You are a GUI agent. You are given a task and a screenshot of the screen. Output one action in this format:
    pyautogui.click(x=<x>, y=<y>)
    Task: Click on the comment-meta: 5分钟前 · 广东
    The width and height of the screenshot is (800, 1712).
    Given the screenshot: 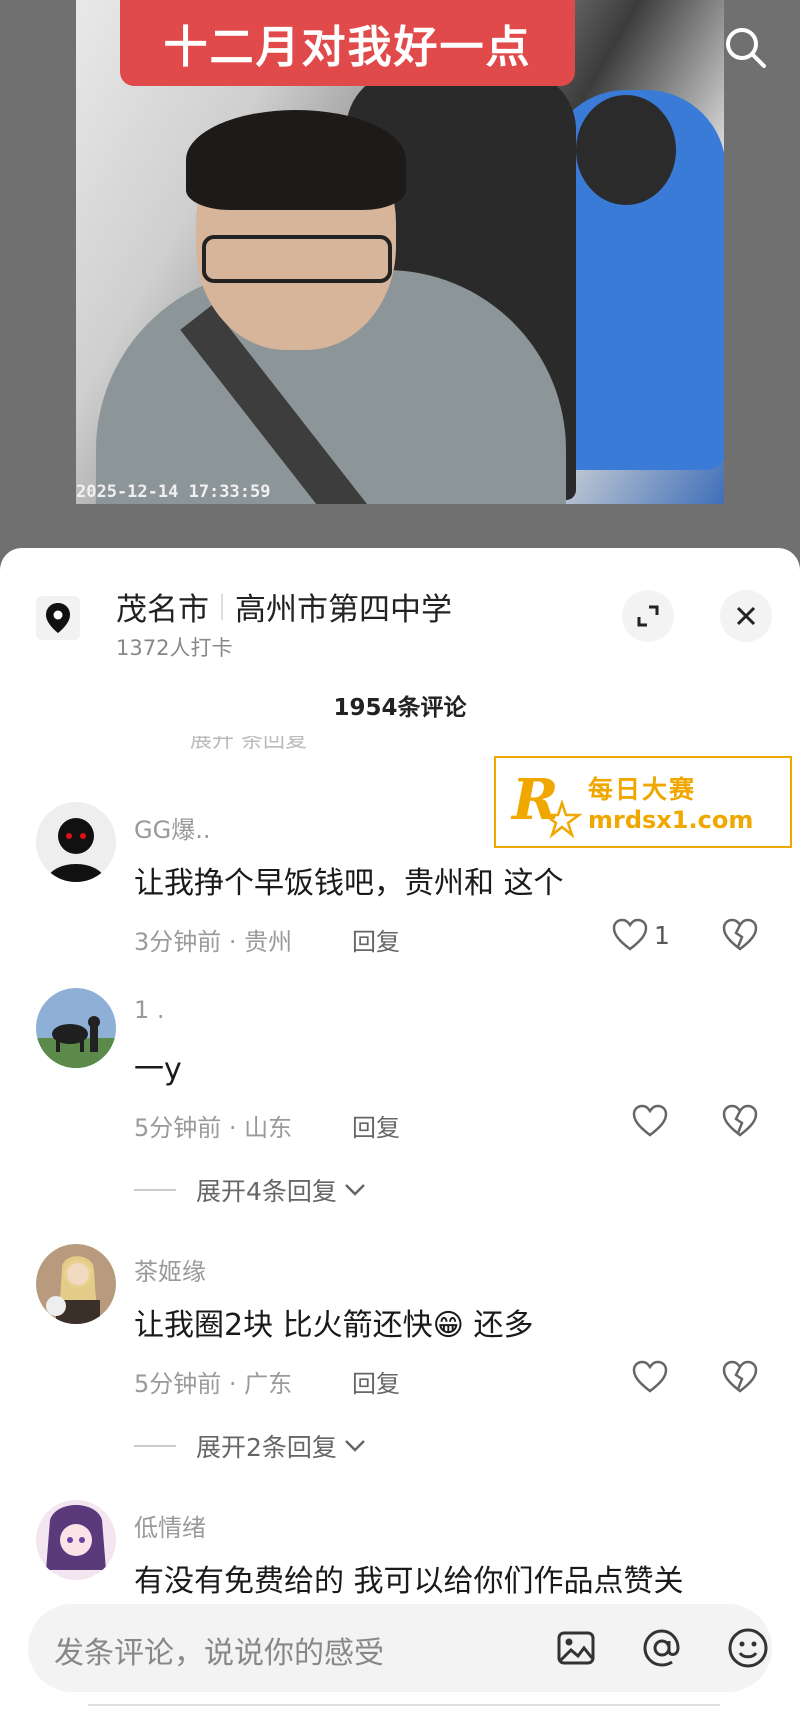 What is the action you would take?
    pyautogui.click(x=213, y=1384)
    